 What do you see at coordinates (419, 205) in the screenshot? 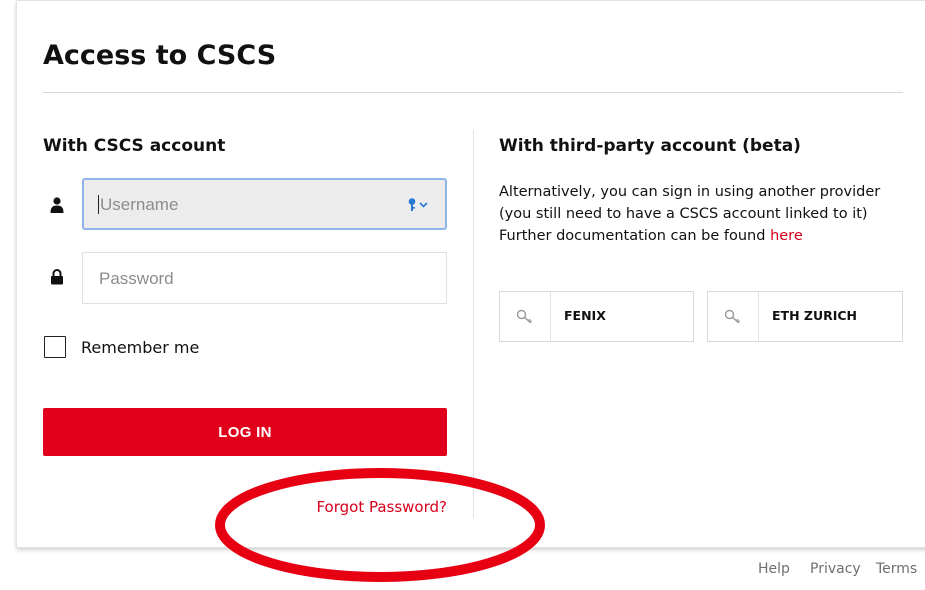
I see `keychain-autofill-icon` at bounding box center [419, 205].